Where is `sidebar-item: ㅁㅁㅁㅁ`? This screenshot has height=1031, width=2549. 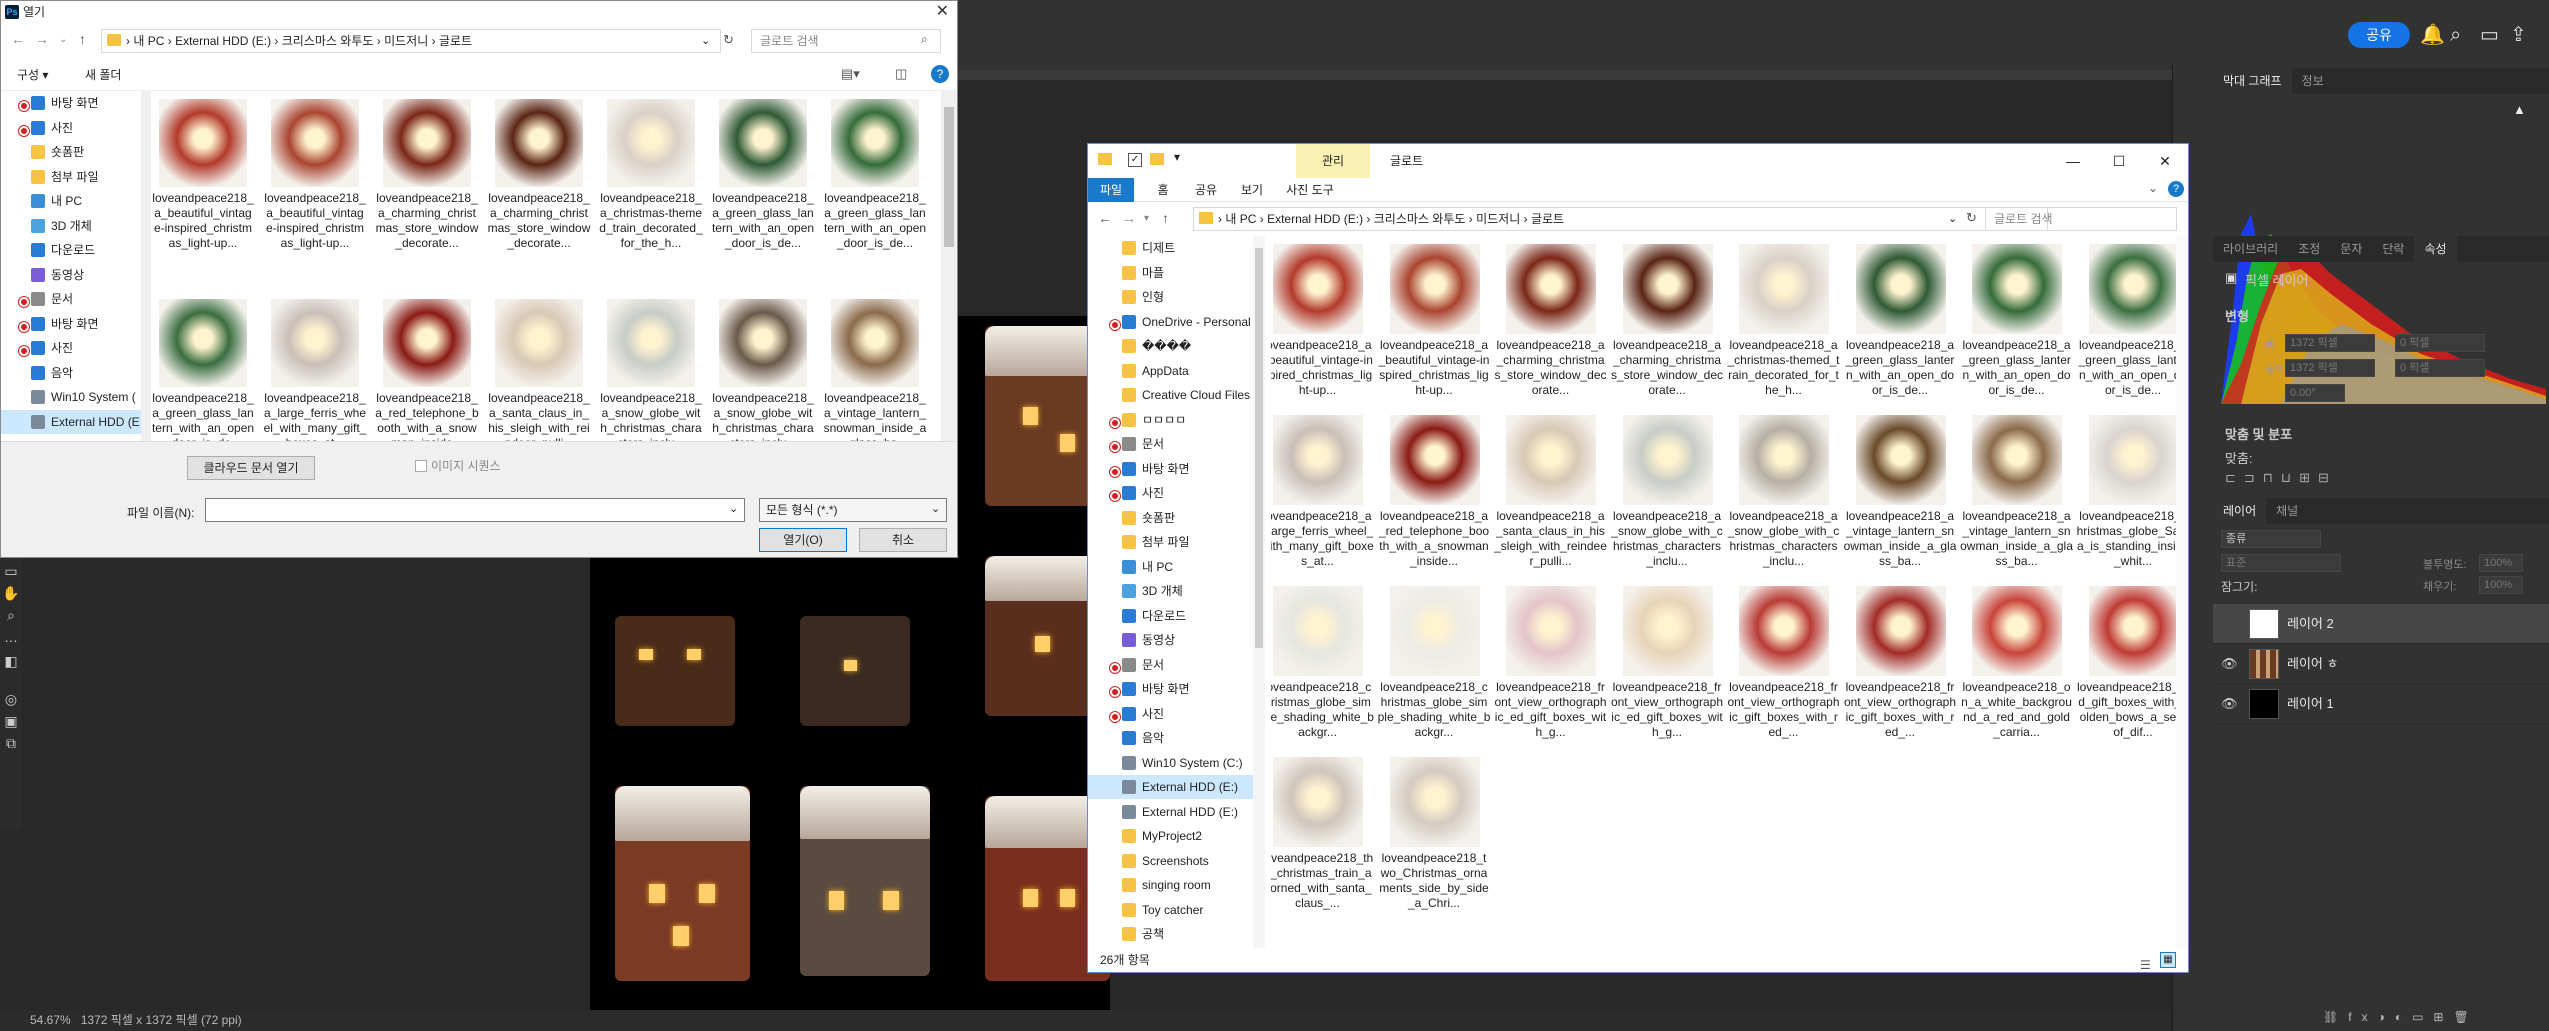 sidebar-item: ㅁㅁㅁㅁ is located at coordinates (1170, 420).